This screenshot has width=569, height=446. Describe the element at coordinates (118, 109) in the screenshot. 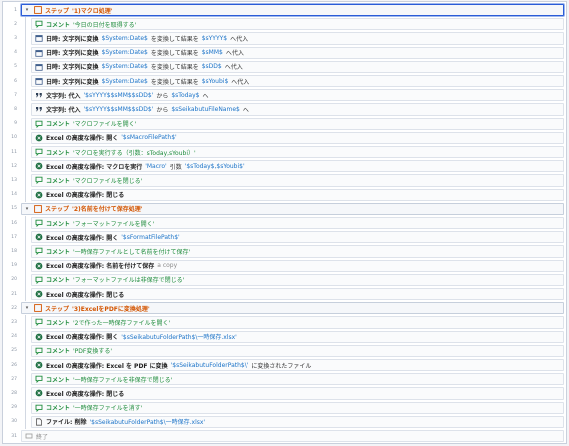

I see `action-detail: '$sYYYY$$sMM$$sDD$'` at that location.